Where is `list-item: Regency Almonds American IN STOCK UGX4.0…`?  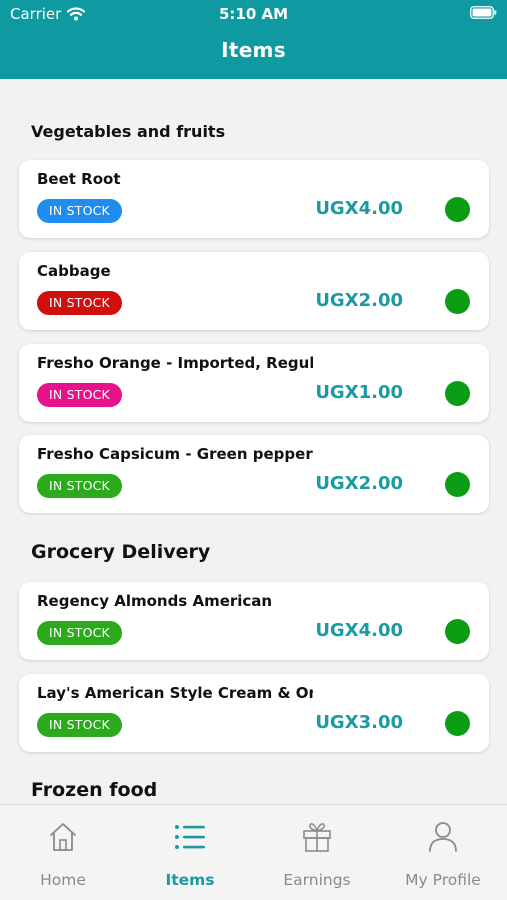
list-item: Regency Almonds American IN STOCK UGX4.0… is located at coordinates (254, 621).